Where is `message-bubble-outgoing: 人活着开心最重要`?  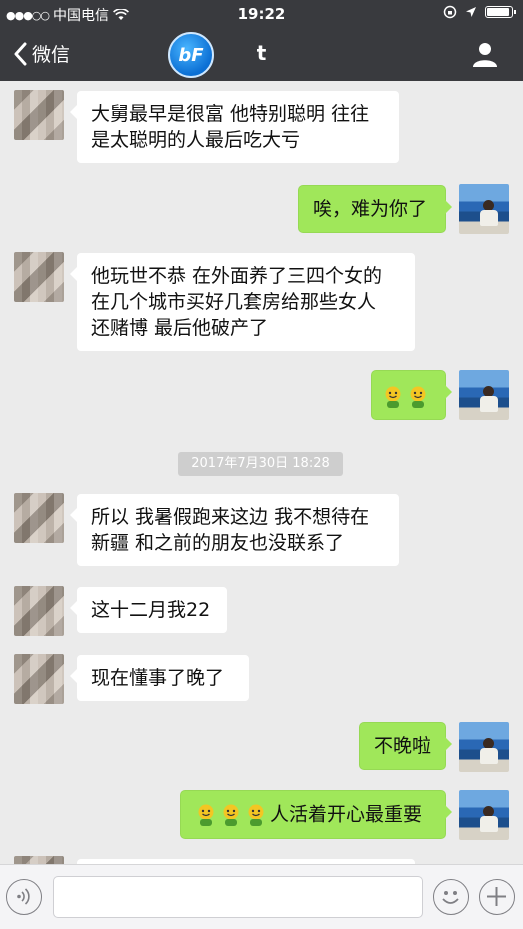 message-bubble-outgoing: 人活着开心最重要 is located at coordinates (316, 814).